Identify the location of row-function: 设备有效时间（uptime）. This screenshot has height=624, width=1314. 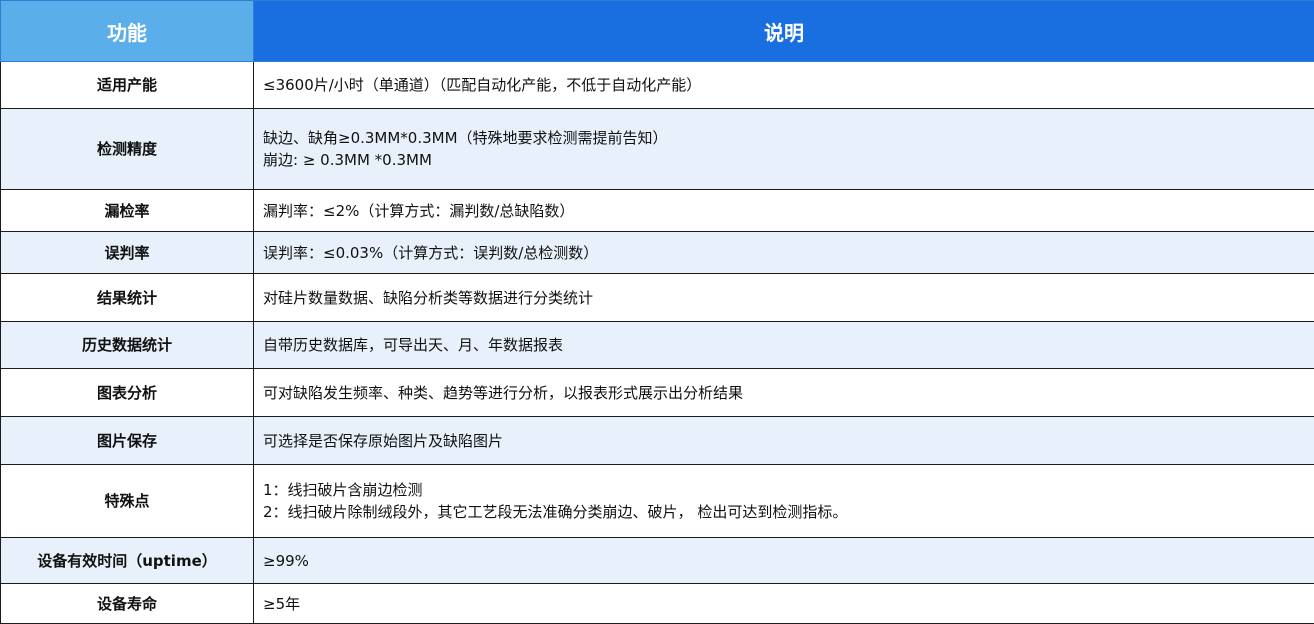
(127, 561).